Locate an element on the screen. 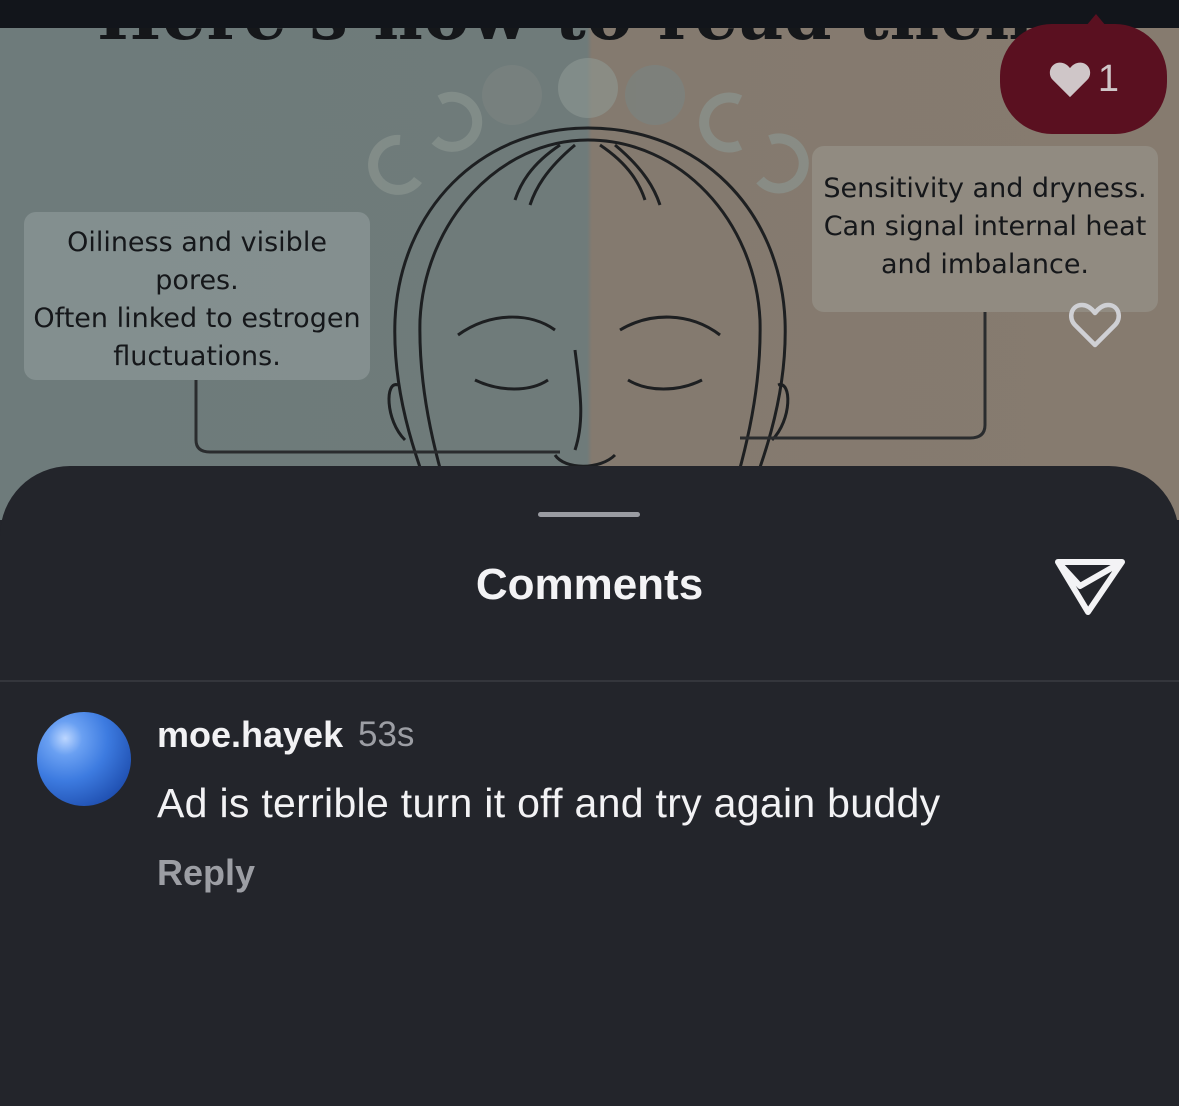 This screenshot has height=1106, width=1179. comment-username: moe.hayek is located at coordinates (250, 735).